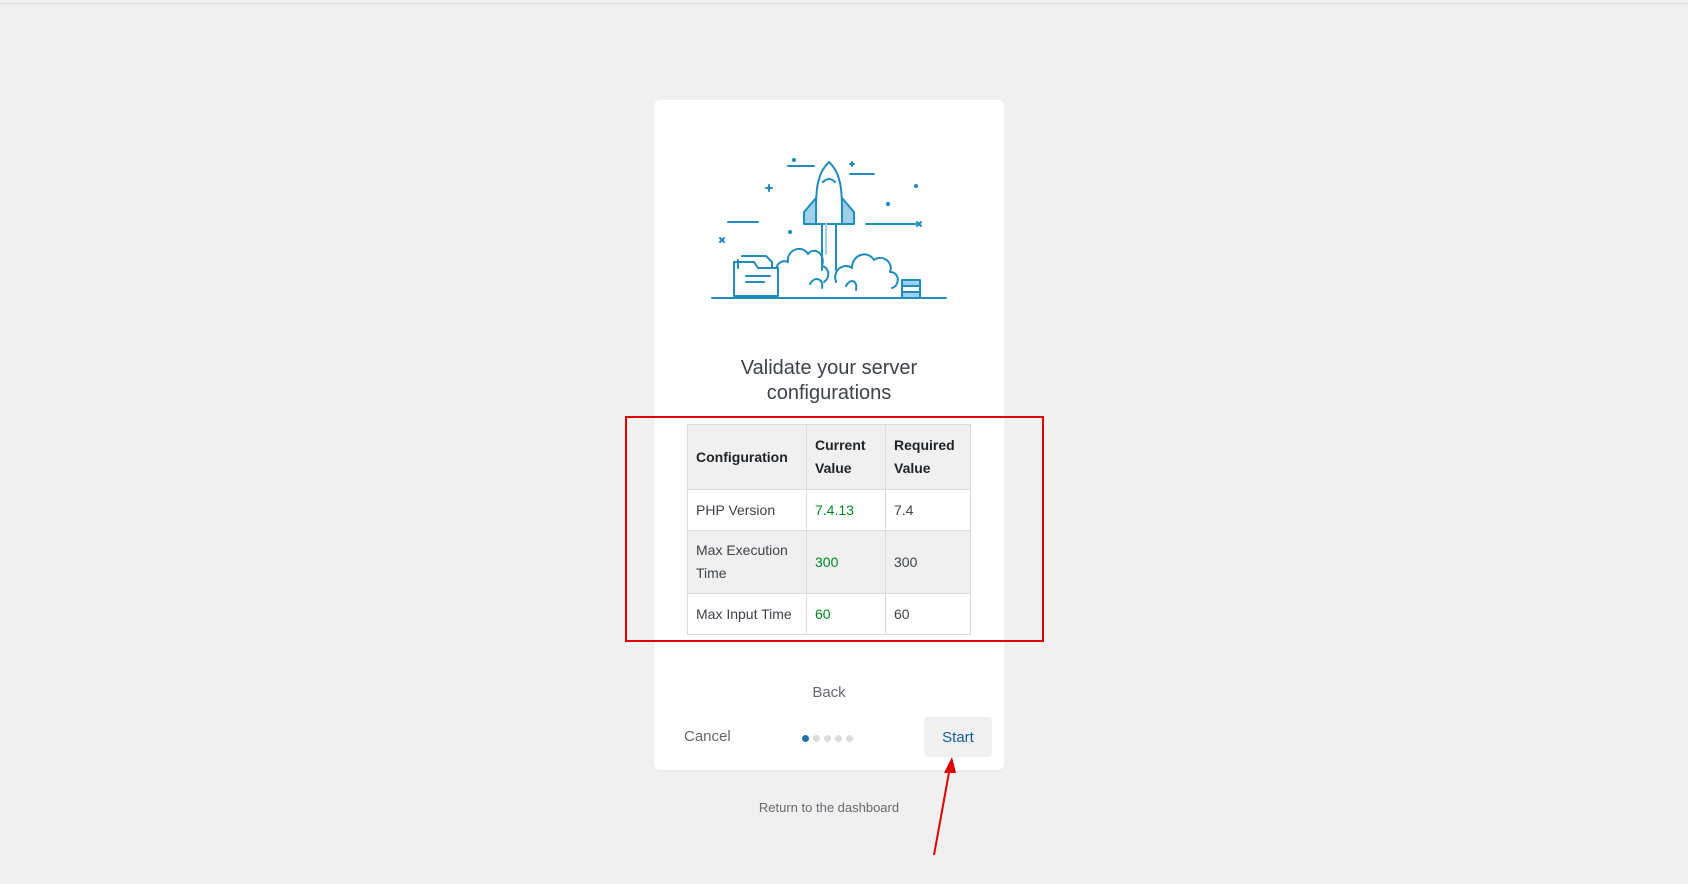  What do you see at coordinates (846, 614) in the screenshot?
I see `current-value: 60` at bounding box center [846, 614].